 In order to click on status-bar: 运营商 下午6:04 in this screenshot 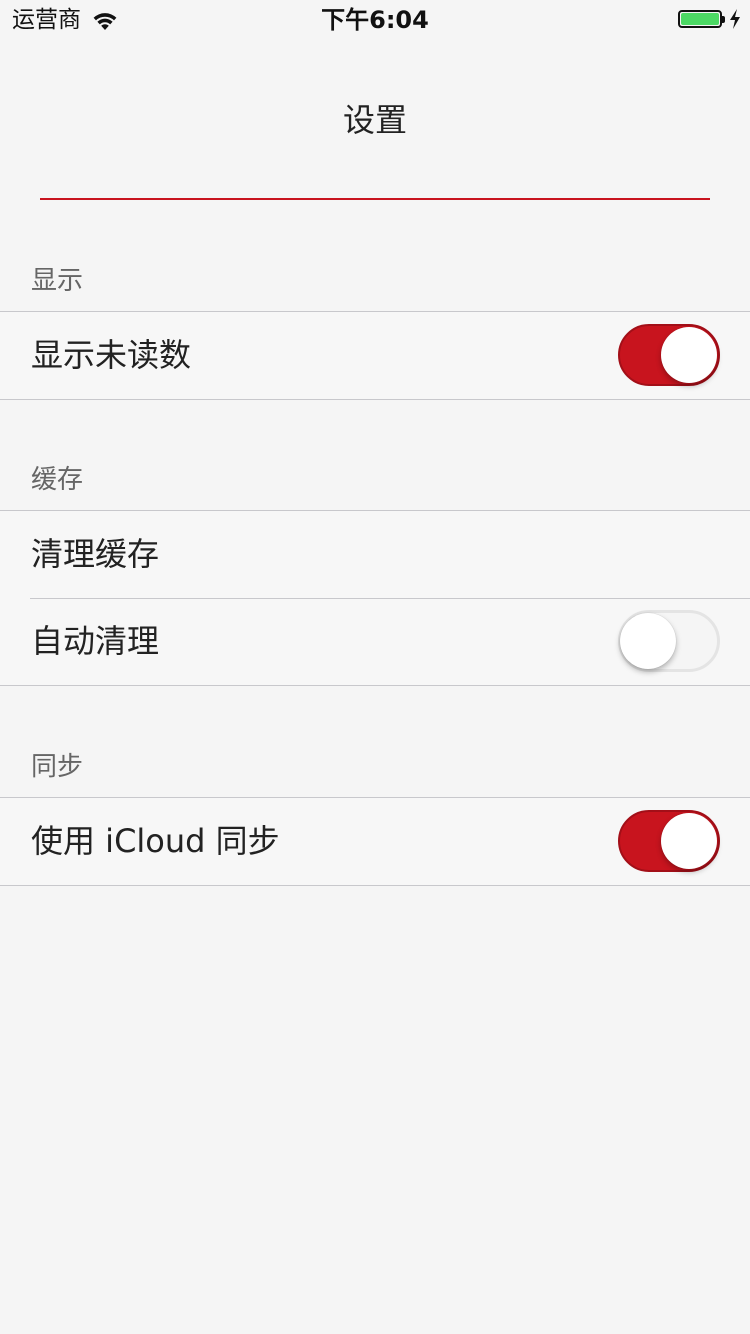, I will do `click(375, 20)`.